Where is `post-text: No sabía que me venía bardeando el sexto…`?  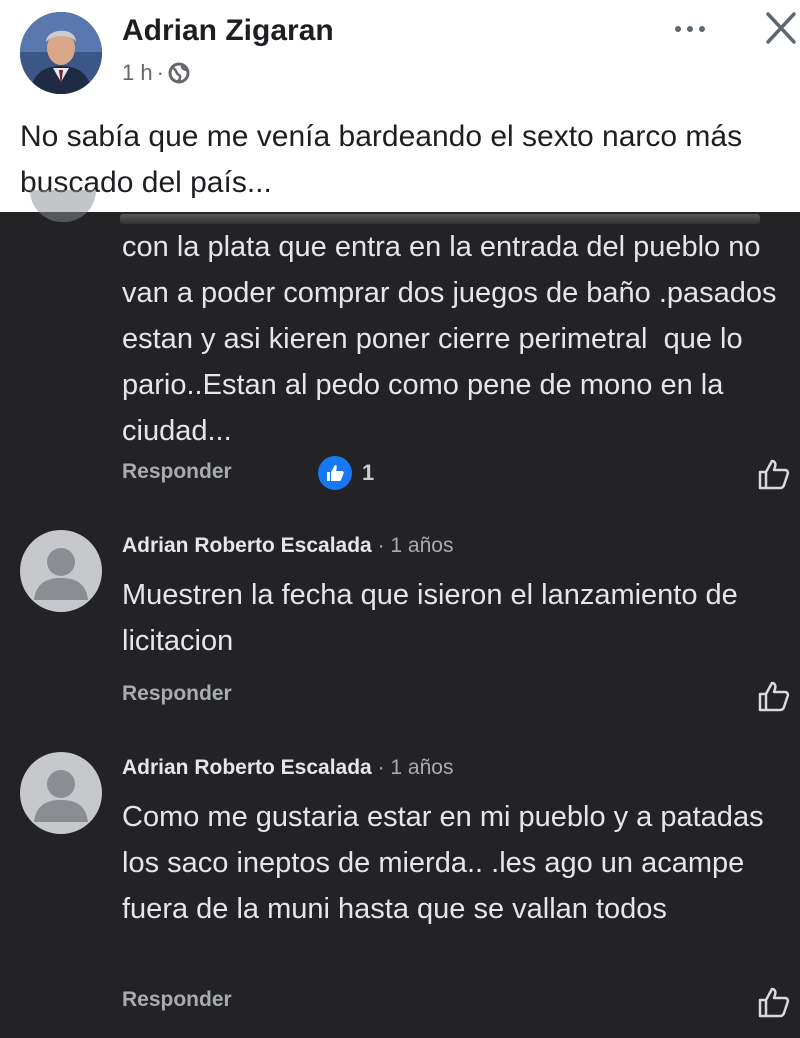 post-text: No sabía que me venía bardeando el sexto… is located at coordinates (381, 159).